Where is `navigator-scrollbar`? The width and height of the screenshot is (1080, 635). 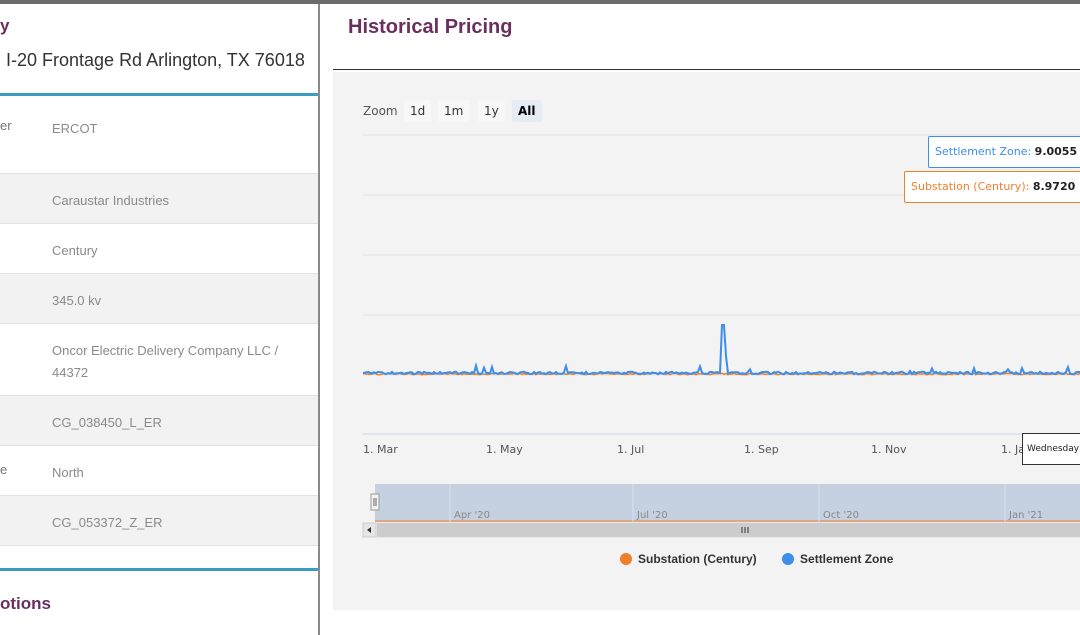 navigator-scrollbar is located at coordinates (721, 530).